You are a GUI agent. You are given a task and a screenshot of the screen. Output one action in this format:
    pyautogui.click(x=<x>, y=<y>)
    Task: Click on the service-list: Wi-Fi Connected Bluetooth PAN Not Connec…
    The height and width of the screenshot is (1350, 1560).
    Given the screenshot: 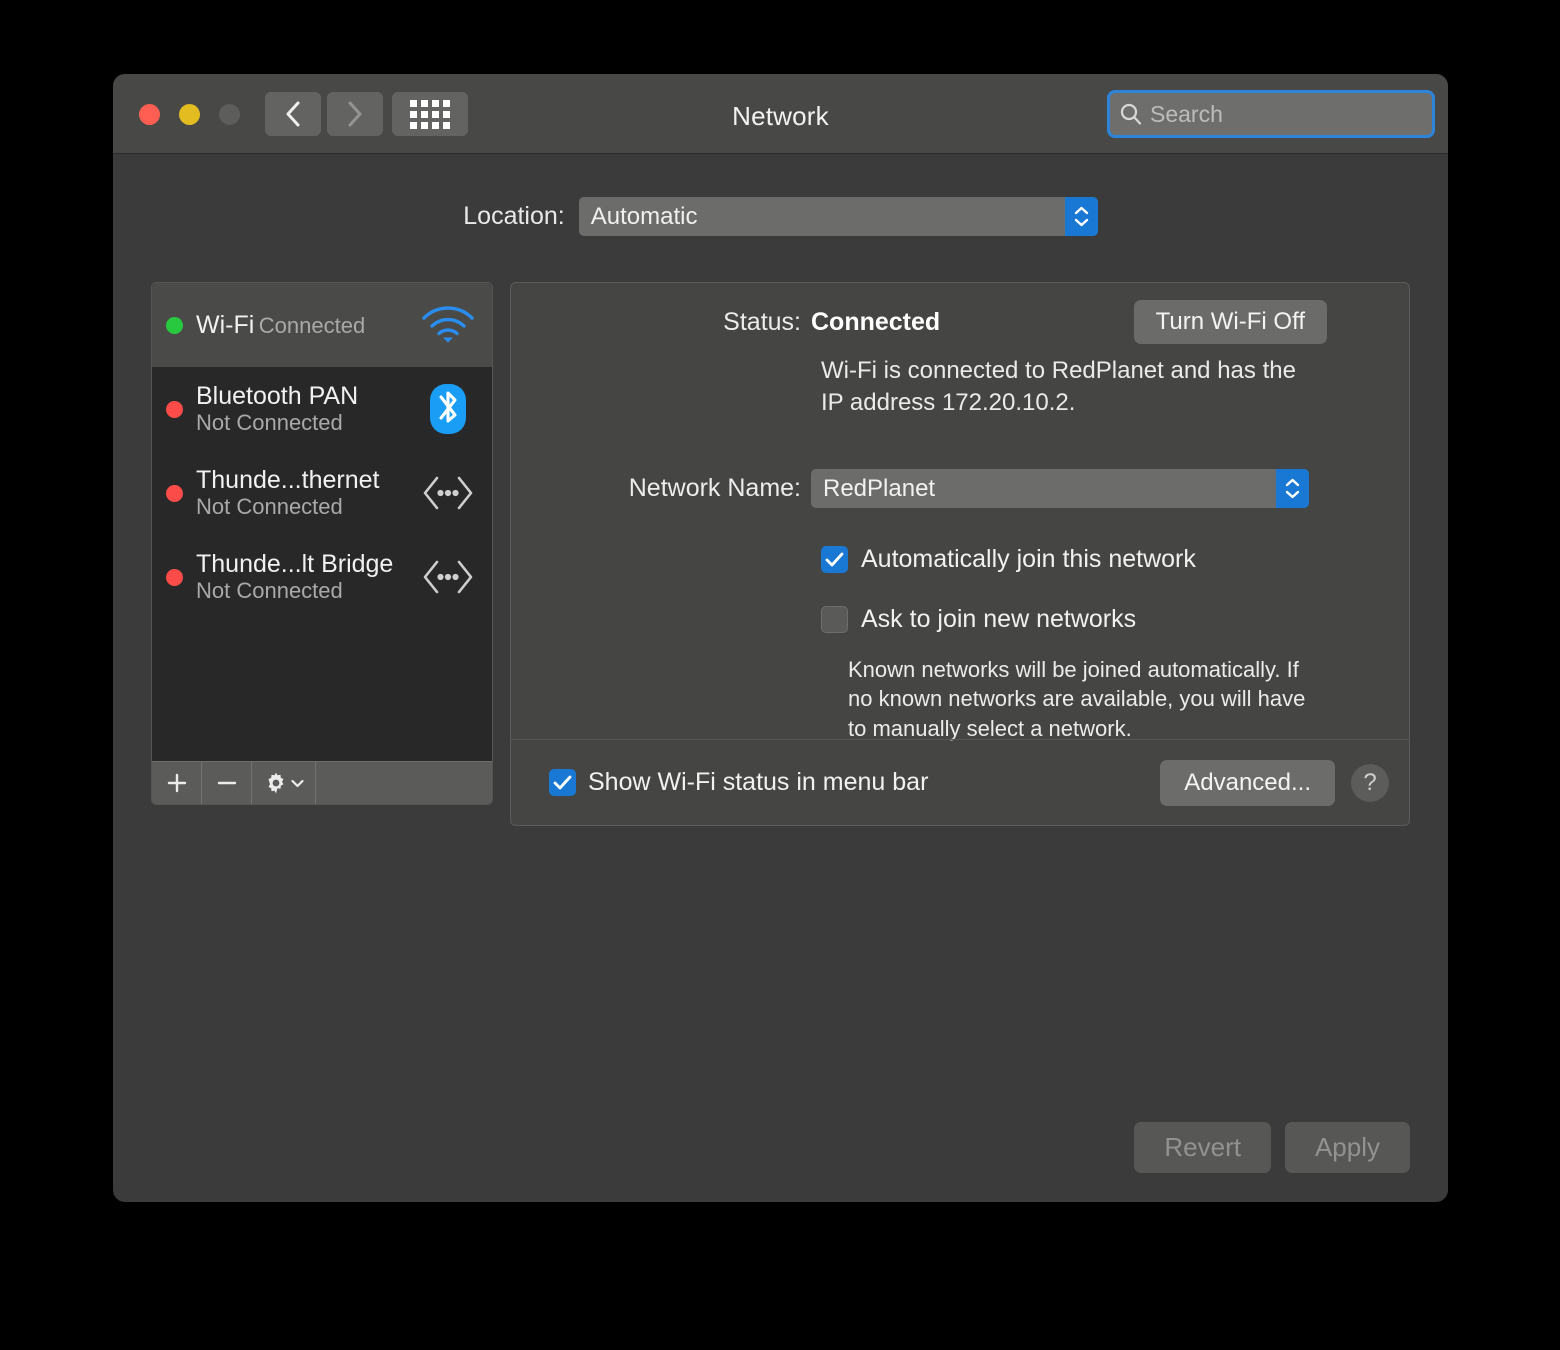 What is the action you would take?
    pyautogui.click(x=322, y=522)
    